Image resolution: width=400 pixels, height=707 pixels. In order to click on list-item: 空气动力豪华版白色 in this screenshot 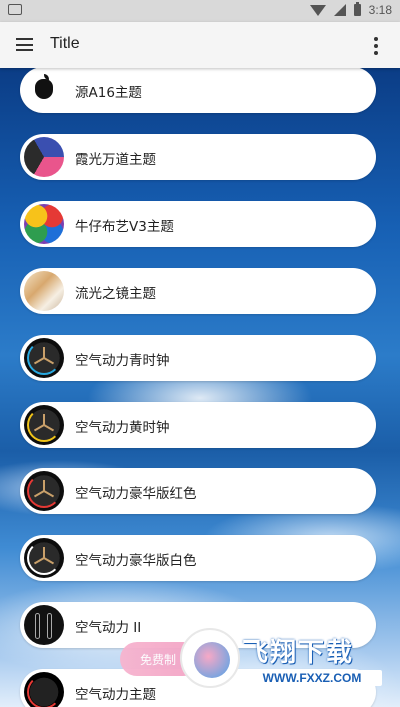, I will do `click(198, 558)`.